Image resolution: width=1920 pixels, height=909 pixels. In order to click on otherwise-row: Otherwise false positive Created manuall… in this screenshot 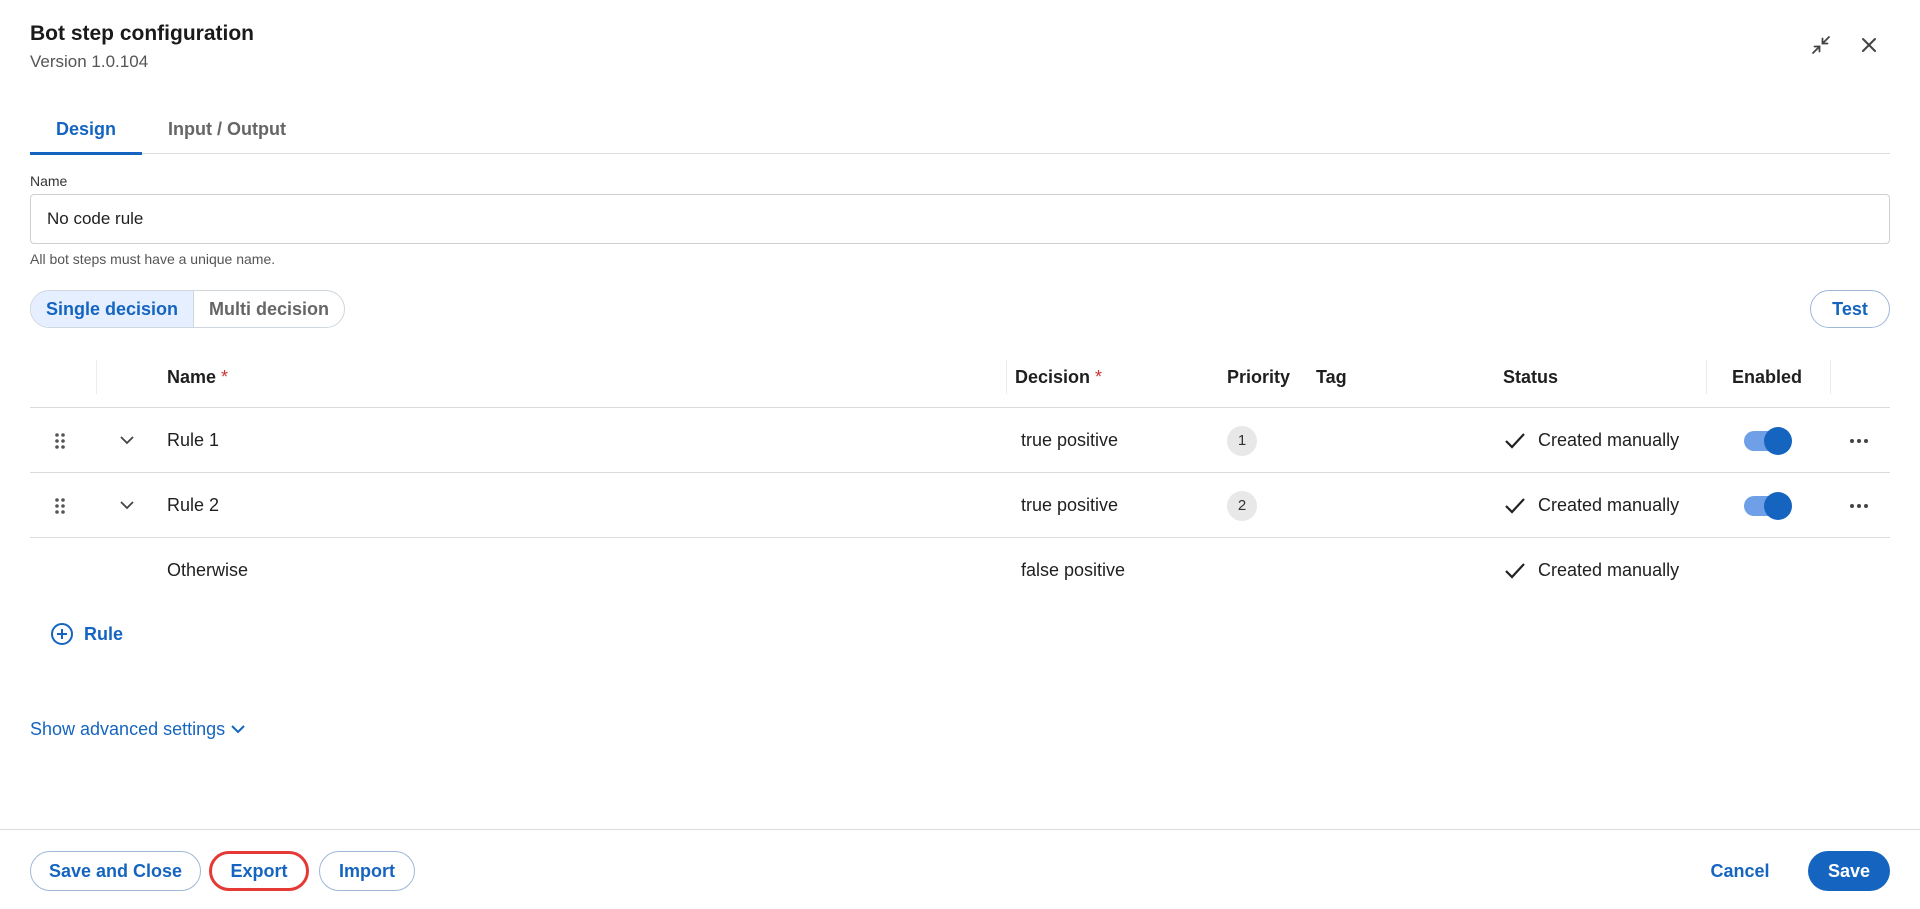, I will do `click(960, 570)`.